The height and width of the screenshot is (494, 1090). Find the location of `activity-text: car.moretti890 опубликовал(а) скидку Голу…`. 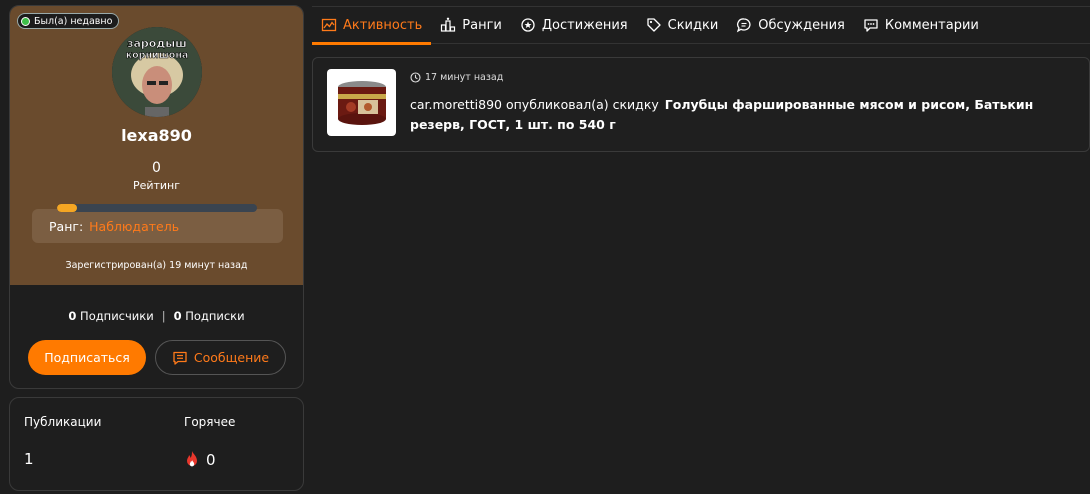

activity-text: car.moretti890 опубликовал(а) скидку Голу… is located at coordinates (735, 115).